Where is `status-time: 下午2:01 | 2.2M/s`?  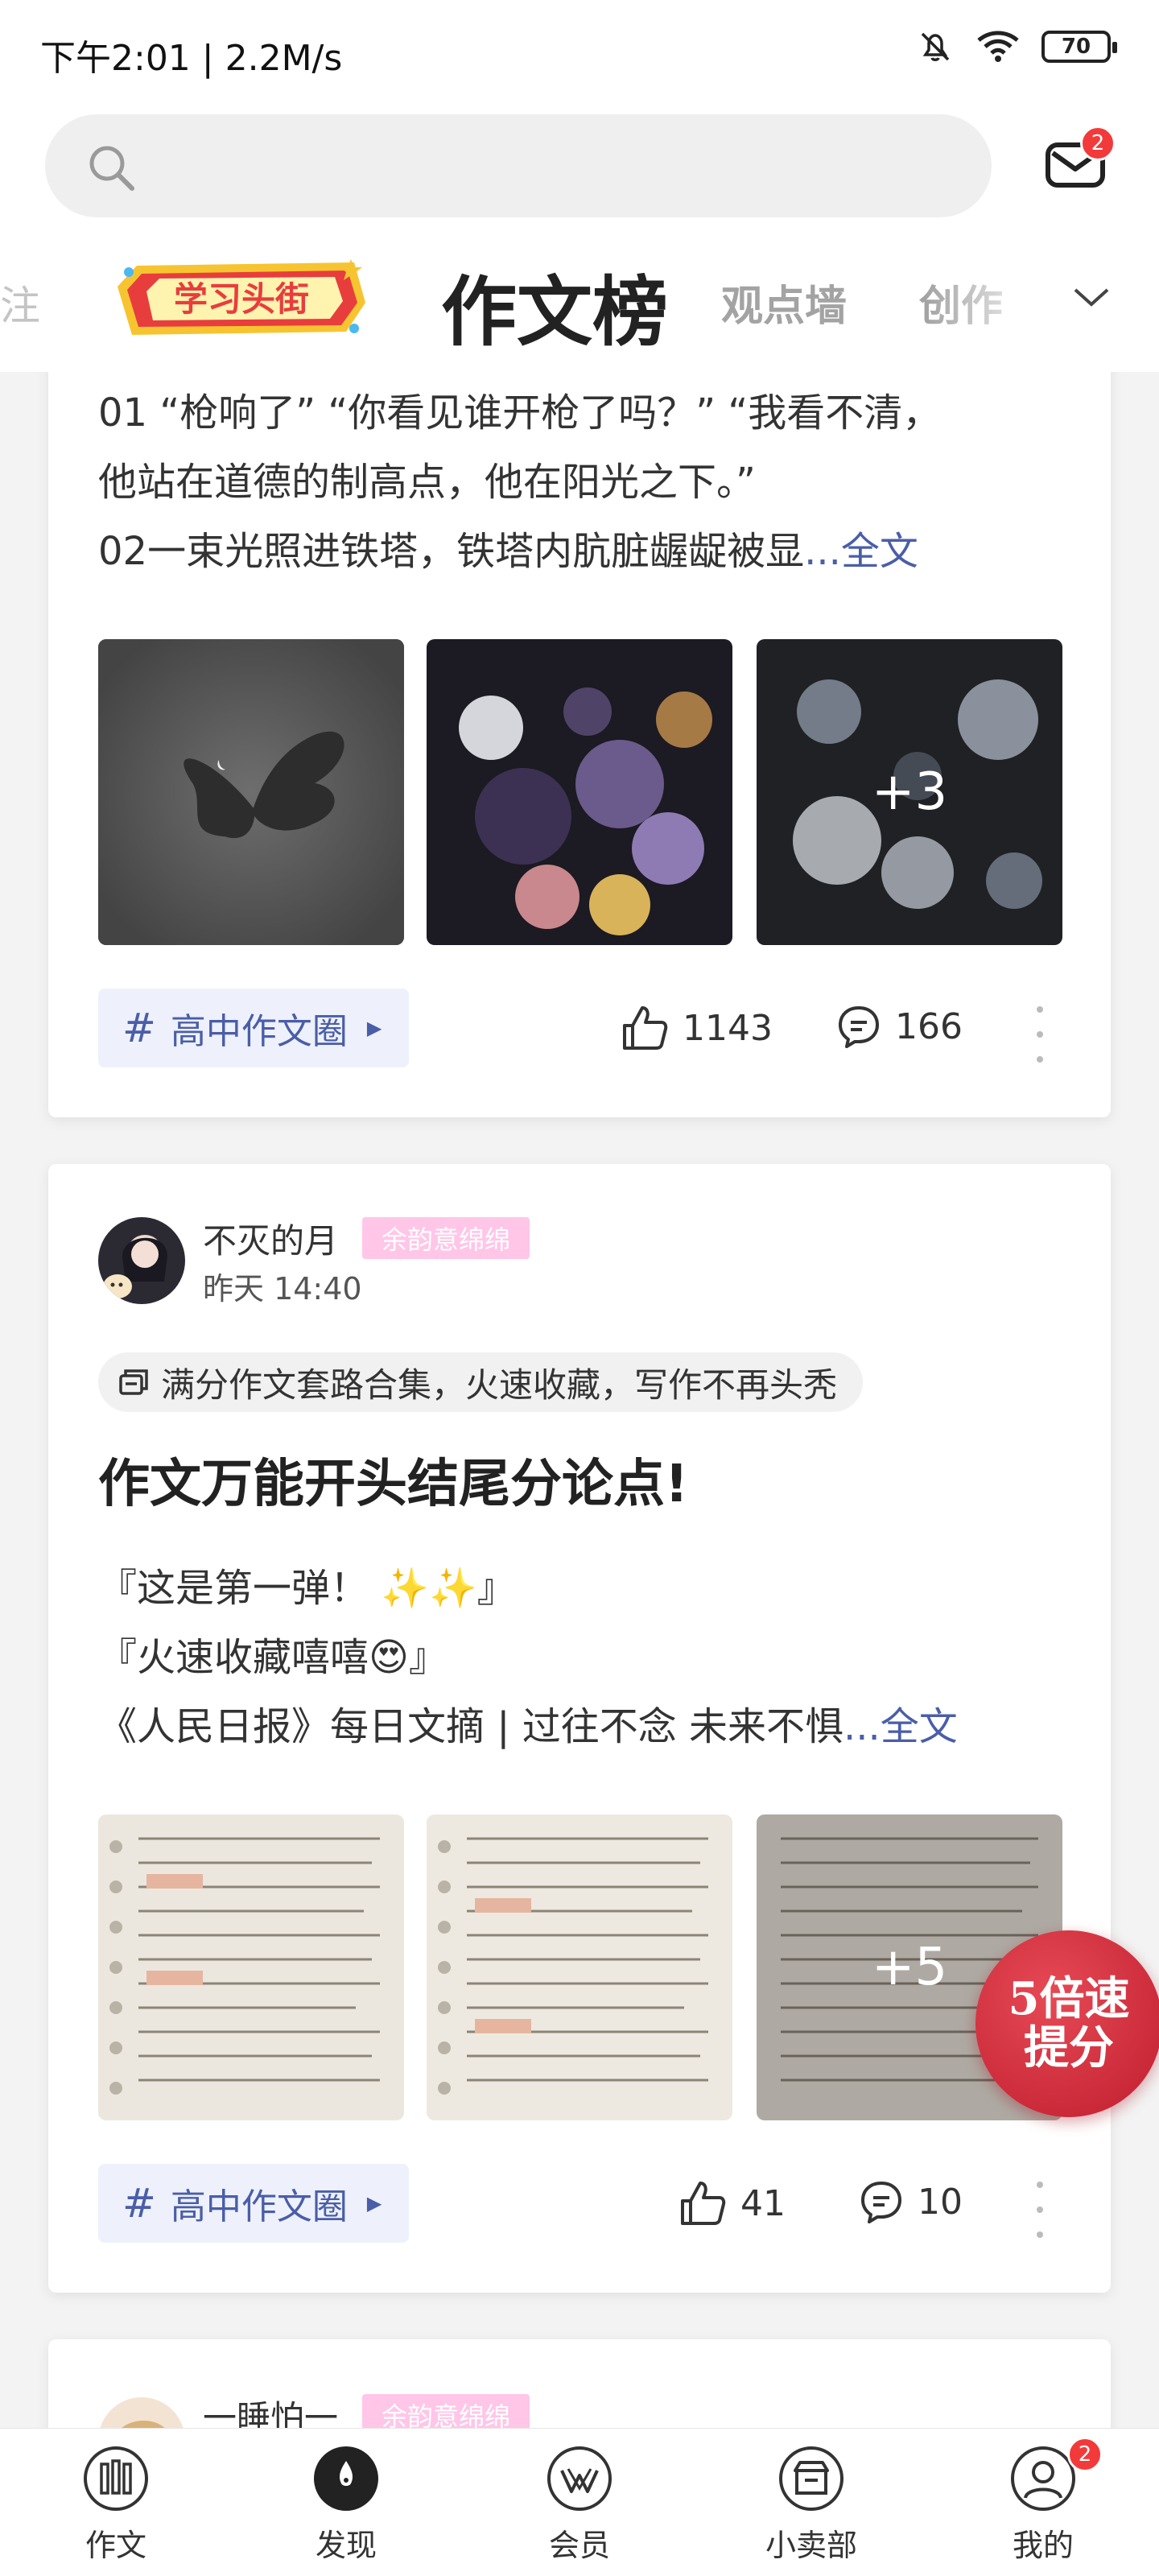
status-time: 下午2:01 | 2.2M/s is located at coordinates (191, 58).